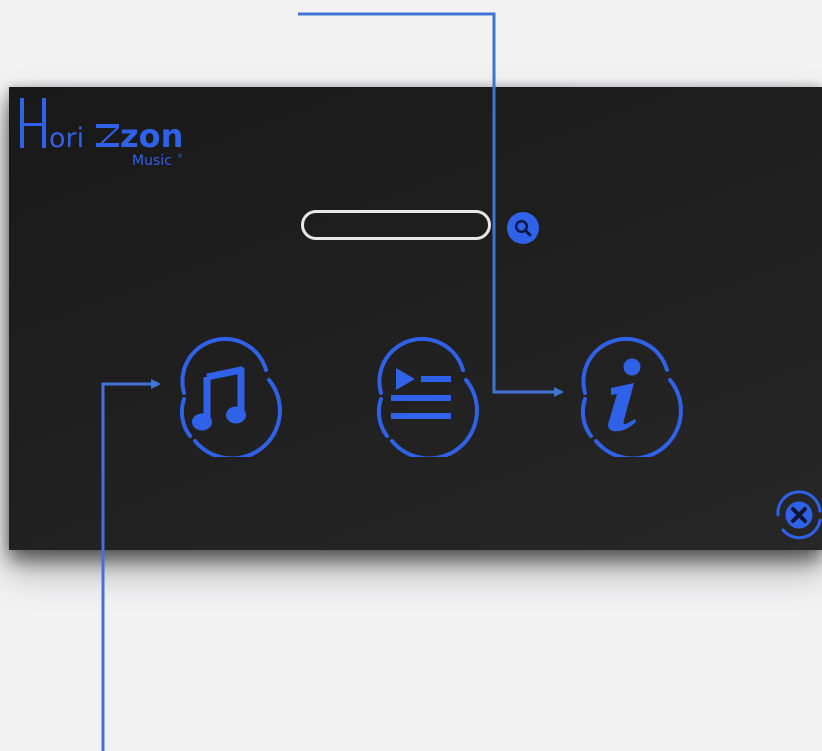 The image size is (822, 751). What do you see at coordinates (180, 156) in the screenshot?
I see `logo-trademark: ®` at bounding box center [180, 156].